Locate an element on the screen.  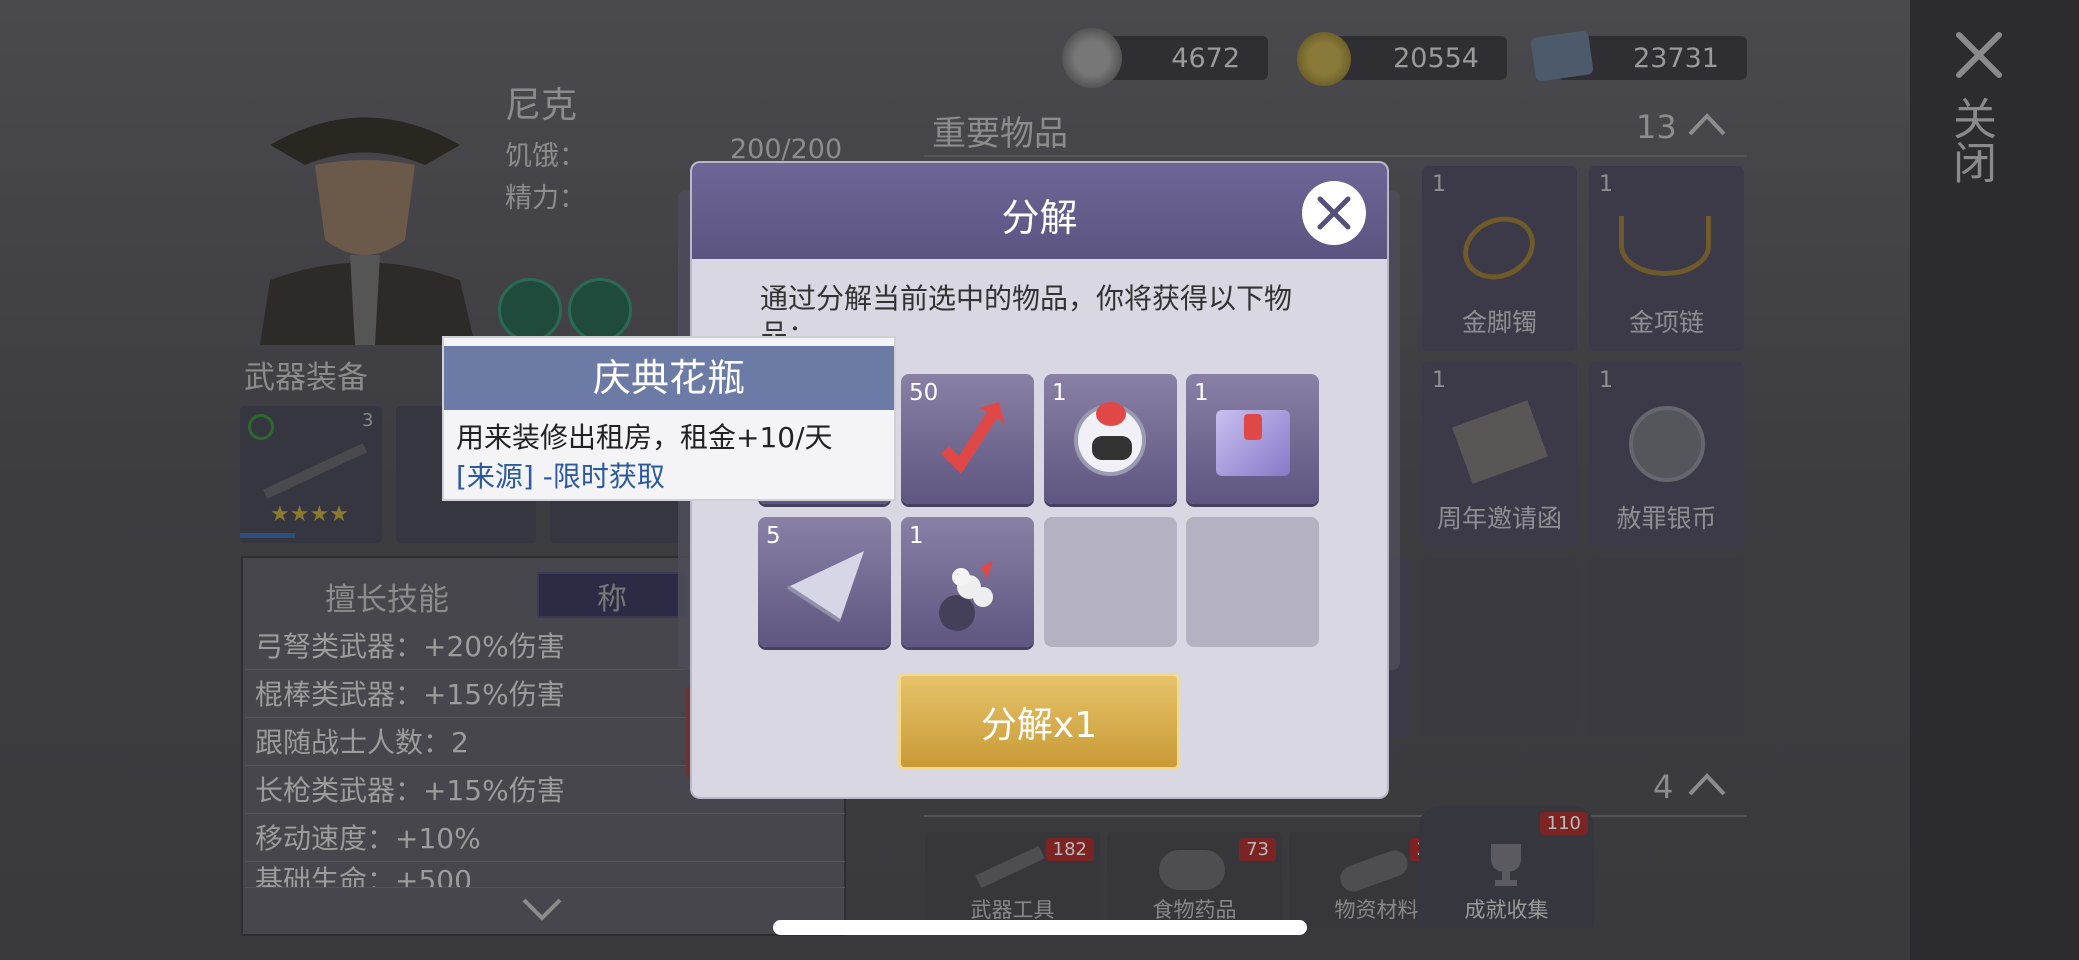
item-cell-anniversary-invitation: 1 周年邀请函 is located at coordinates (1499, 454).